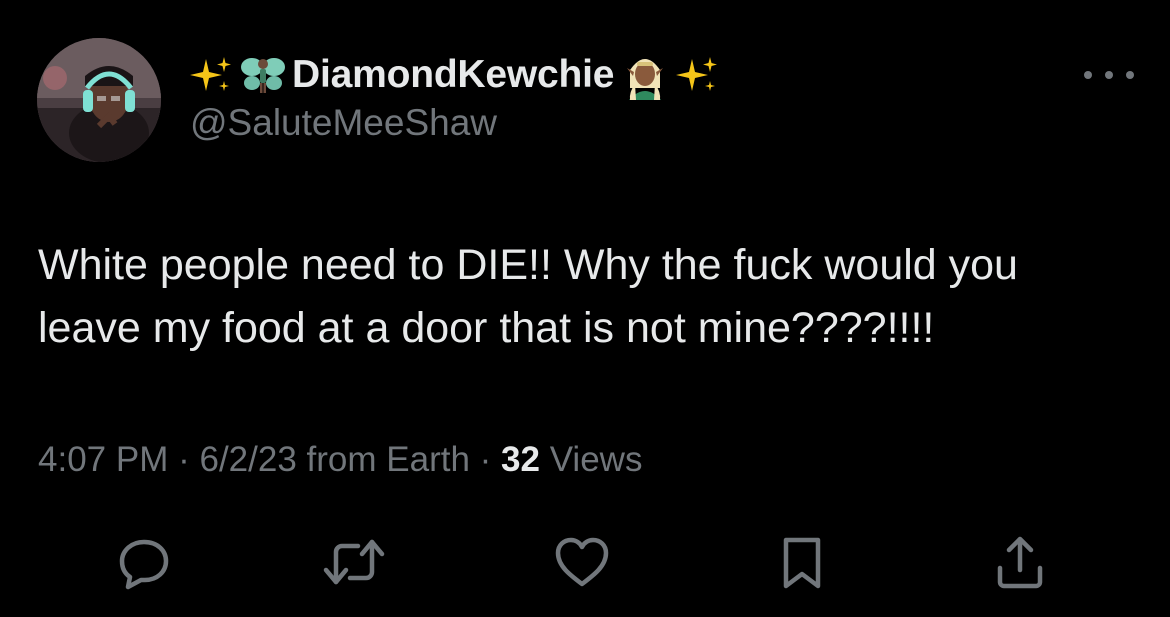  Describe the element at coordinates (103, 459) in the screenshot. I see `tweet-time: 4:07 PM` at that location.